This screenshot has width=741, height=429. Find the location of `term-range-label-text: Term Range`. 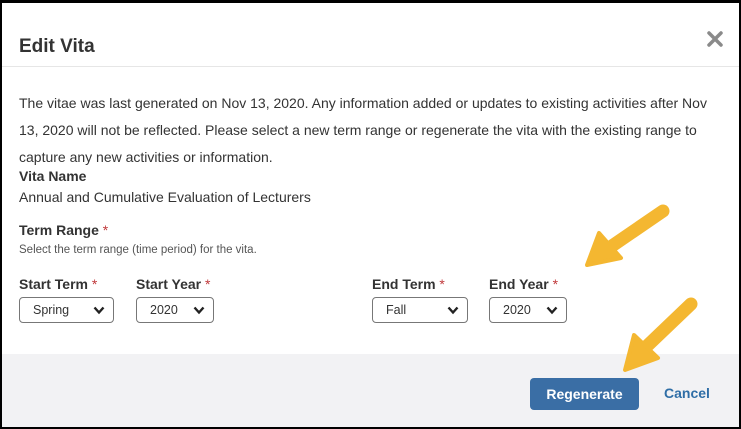

term-range-label-text: Term Range is located at coordinates (59, 230).